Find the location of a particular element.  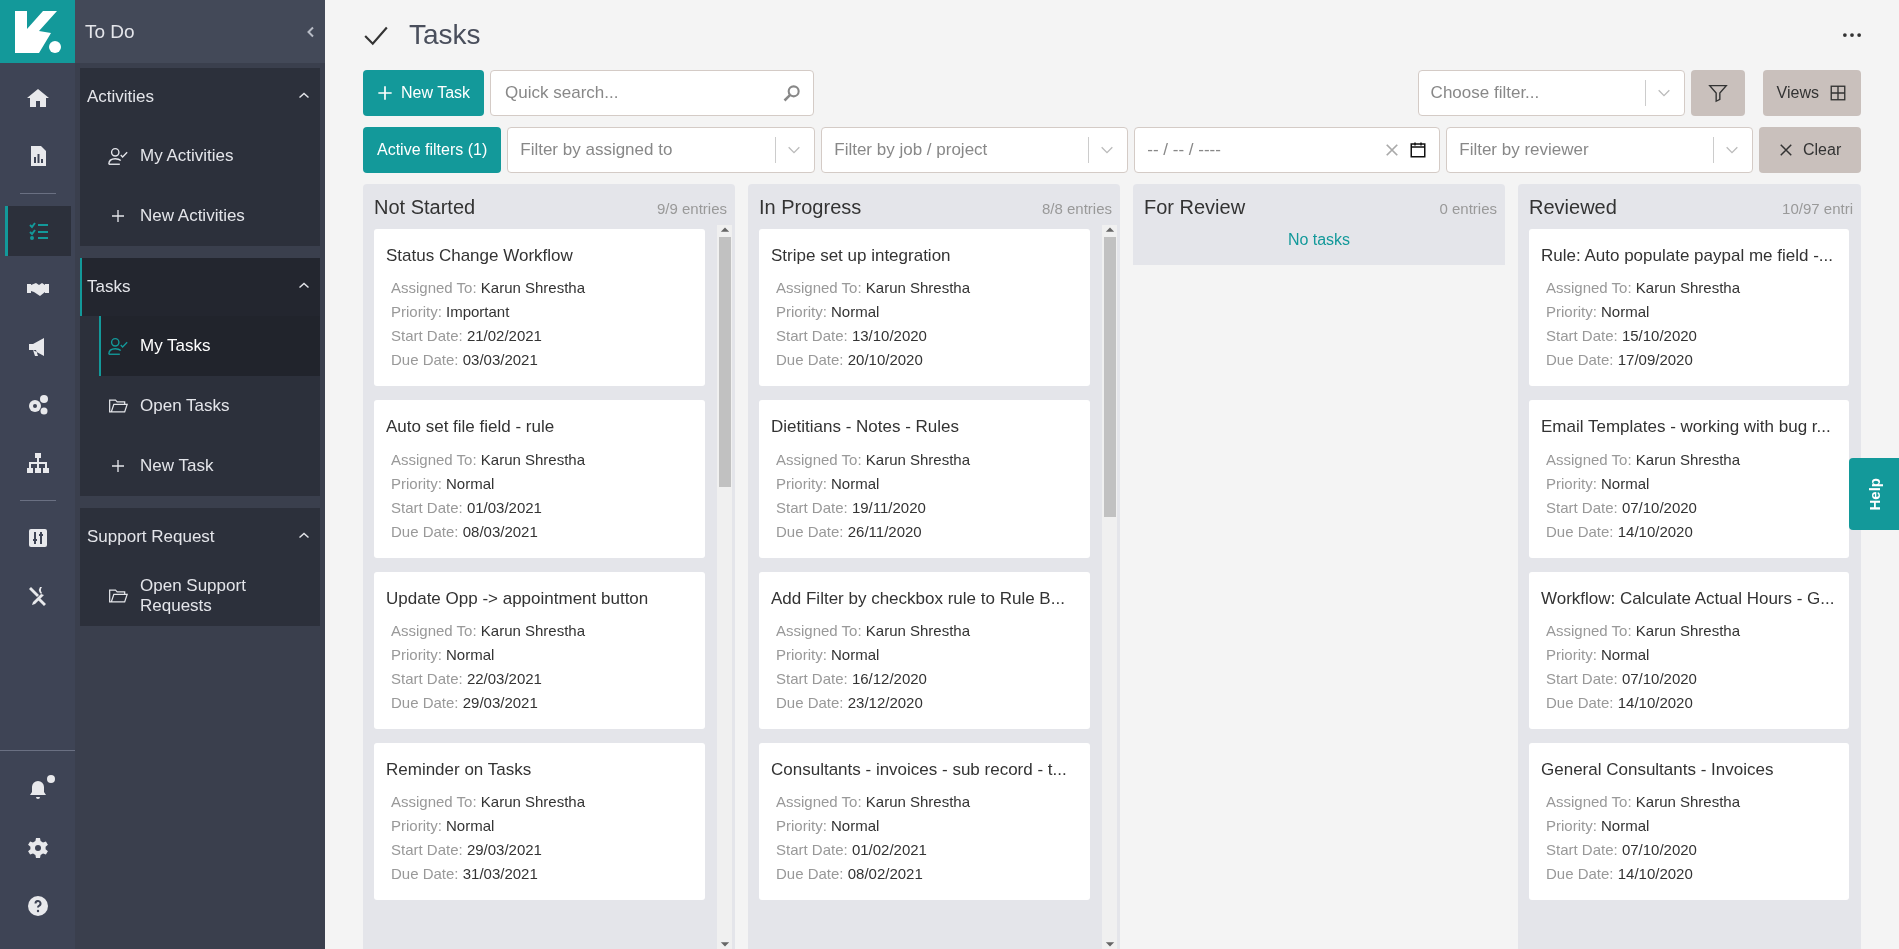

logo is located at coordinates (37, 31).